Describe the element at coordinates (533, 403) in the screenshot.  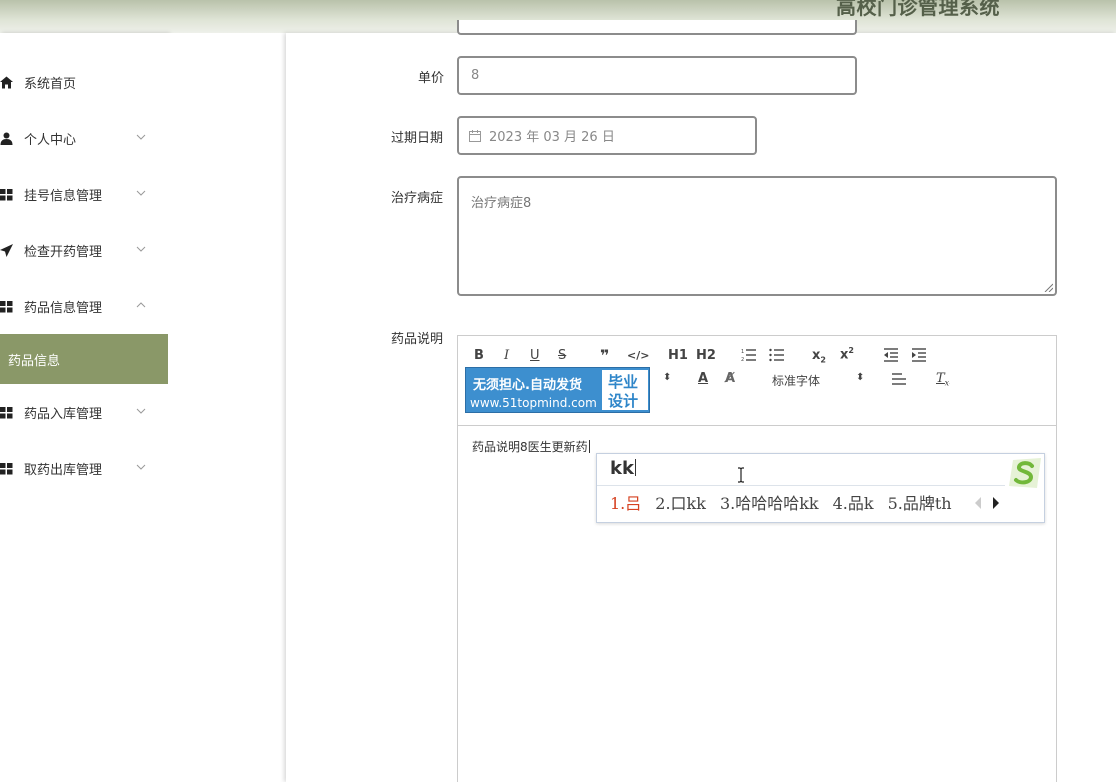
I see `watermark-url: www.51topmind.com` at that location.